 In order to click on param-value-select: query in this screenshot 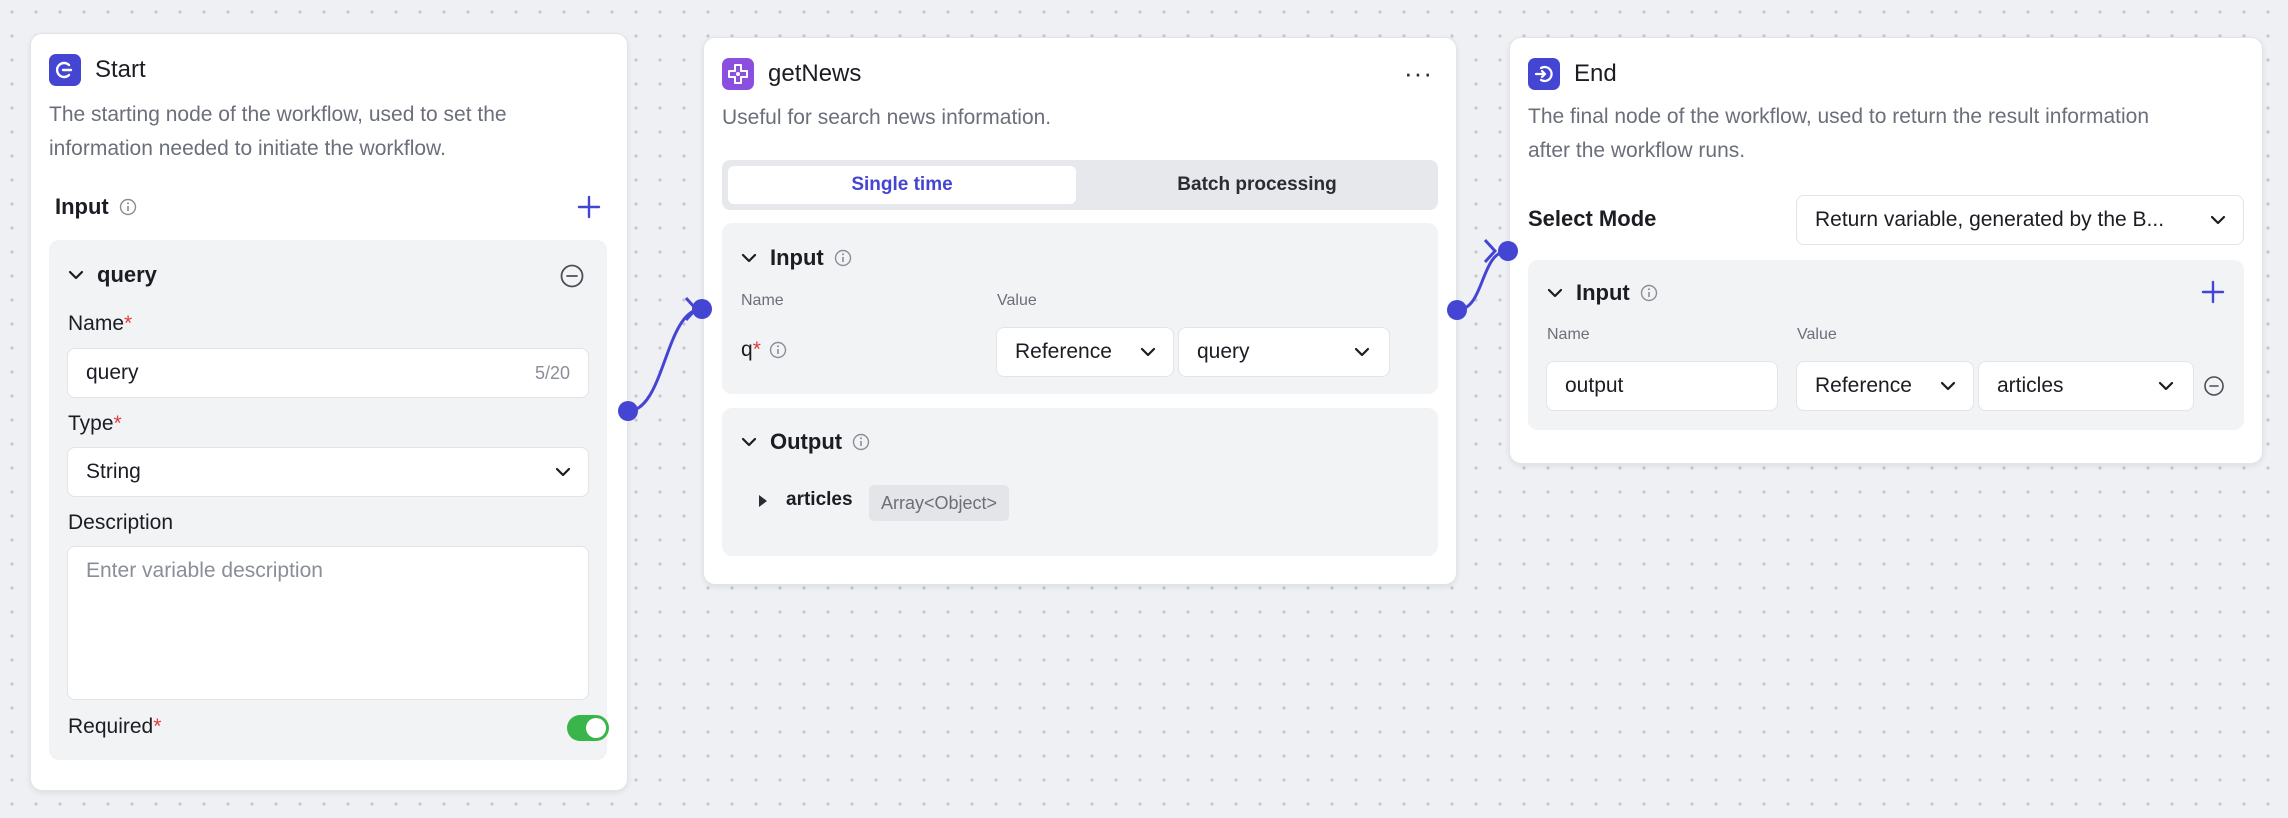, I will do `click(1284, 352)`.